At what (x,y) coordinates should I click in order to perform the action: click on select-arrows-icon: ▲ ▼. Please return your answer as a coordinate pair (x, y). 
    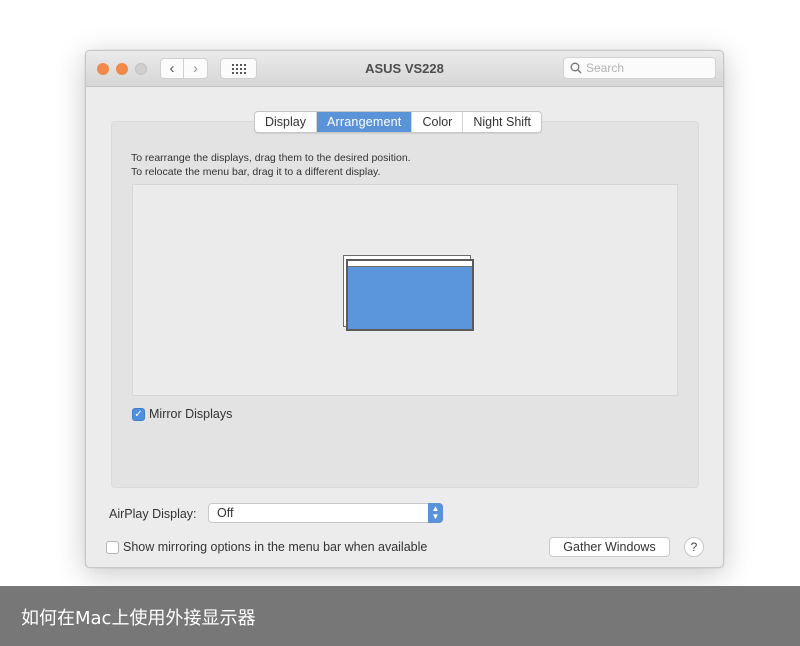
    Looking at the image, I should click on (435, 513).